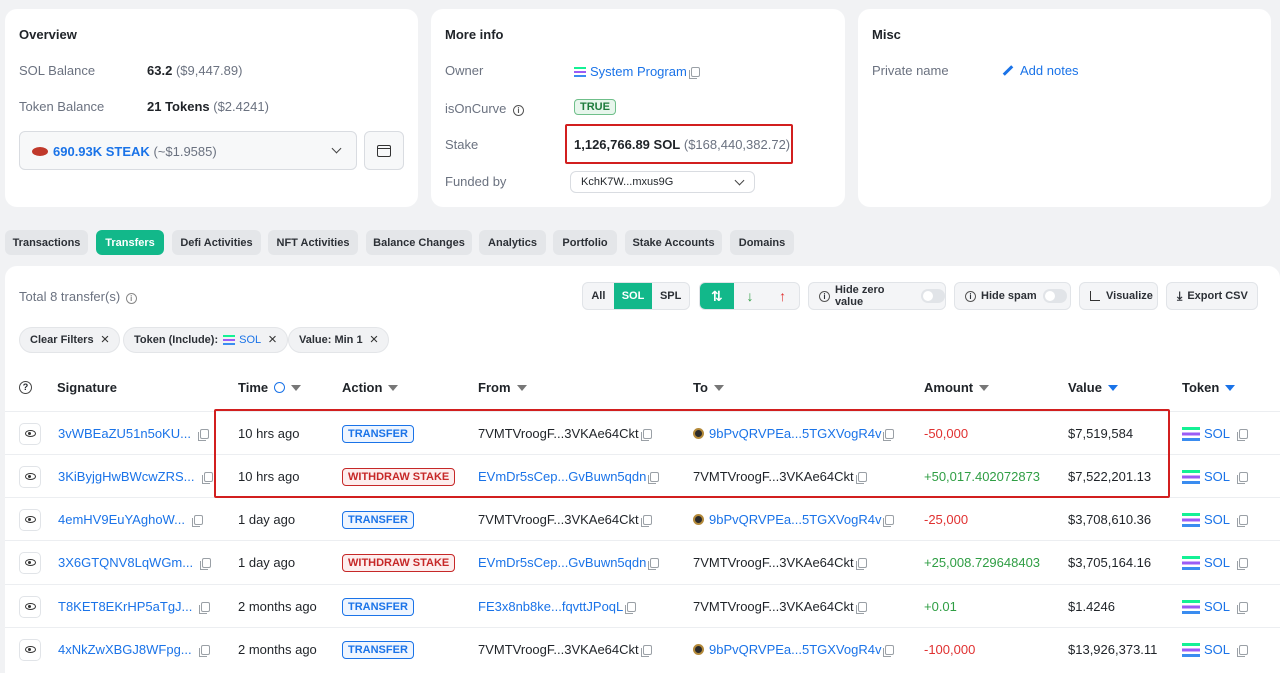 Image resolution: width=1280 pixels, height=673 pixels. Describe the element at coordinates (1118, 296) in the screenshot. I see `visualize-button: Visualize` at that location.